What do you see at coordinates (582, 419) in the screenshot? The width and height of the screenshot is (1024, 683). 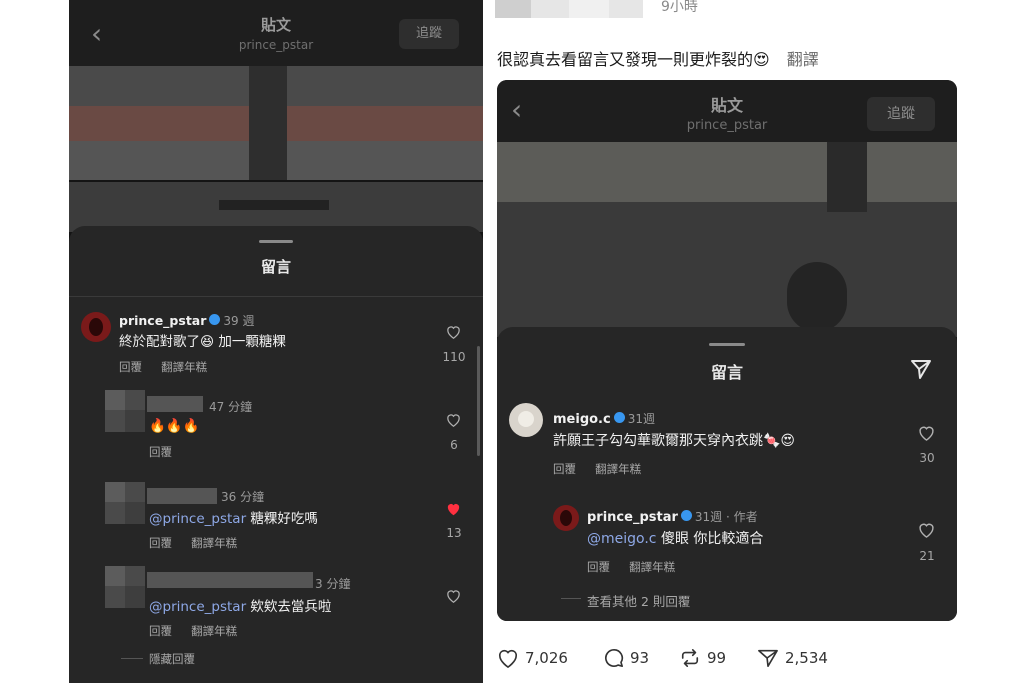 I see `comment-username: meigo.c` at bounding box center [582, 419].